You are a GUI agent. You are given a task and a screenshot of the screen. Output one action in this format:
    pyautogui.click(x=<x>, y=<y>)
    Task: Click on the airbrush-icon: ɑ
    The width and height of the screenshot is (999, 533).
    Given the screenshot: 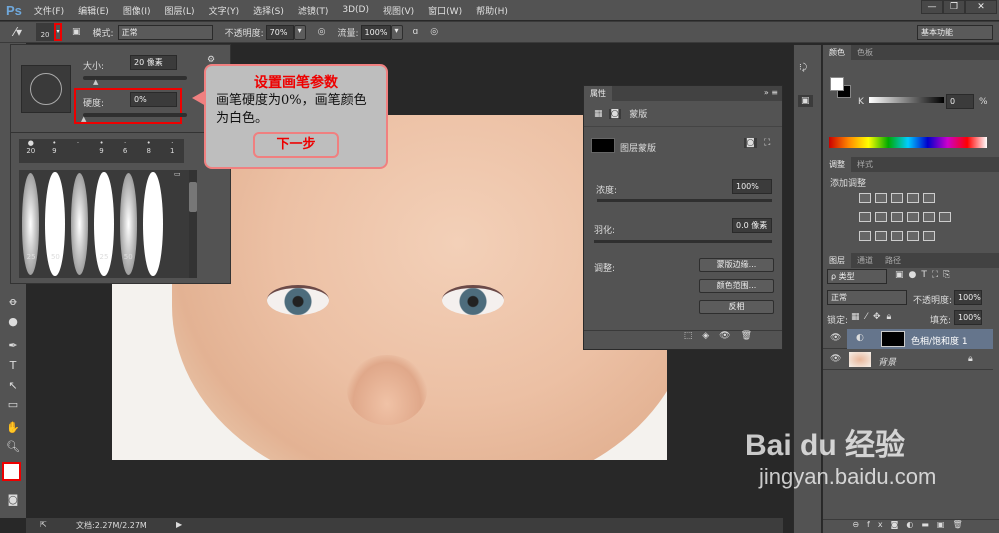 What is the action you would take?
    pyautogui.click(x=416, y=32)
    